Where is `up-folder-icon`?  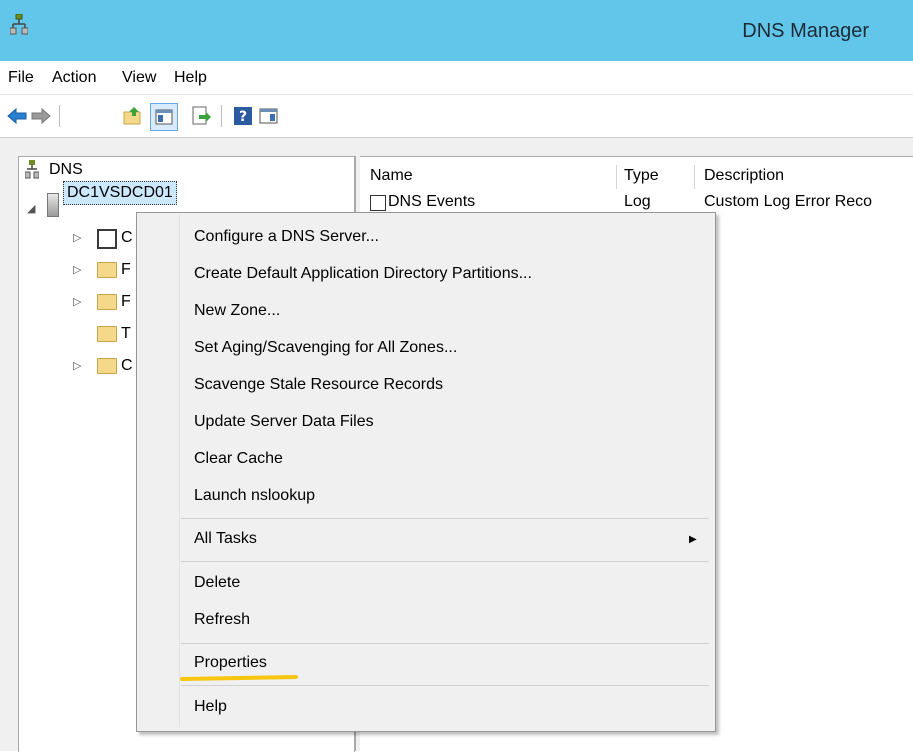 up-folder-icon is located at coordinates (133, 116).